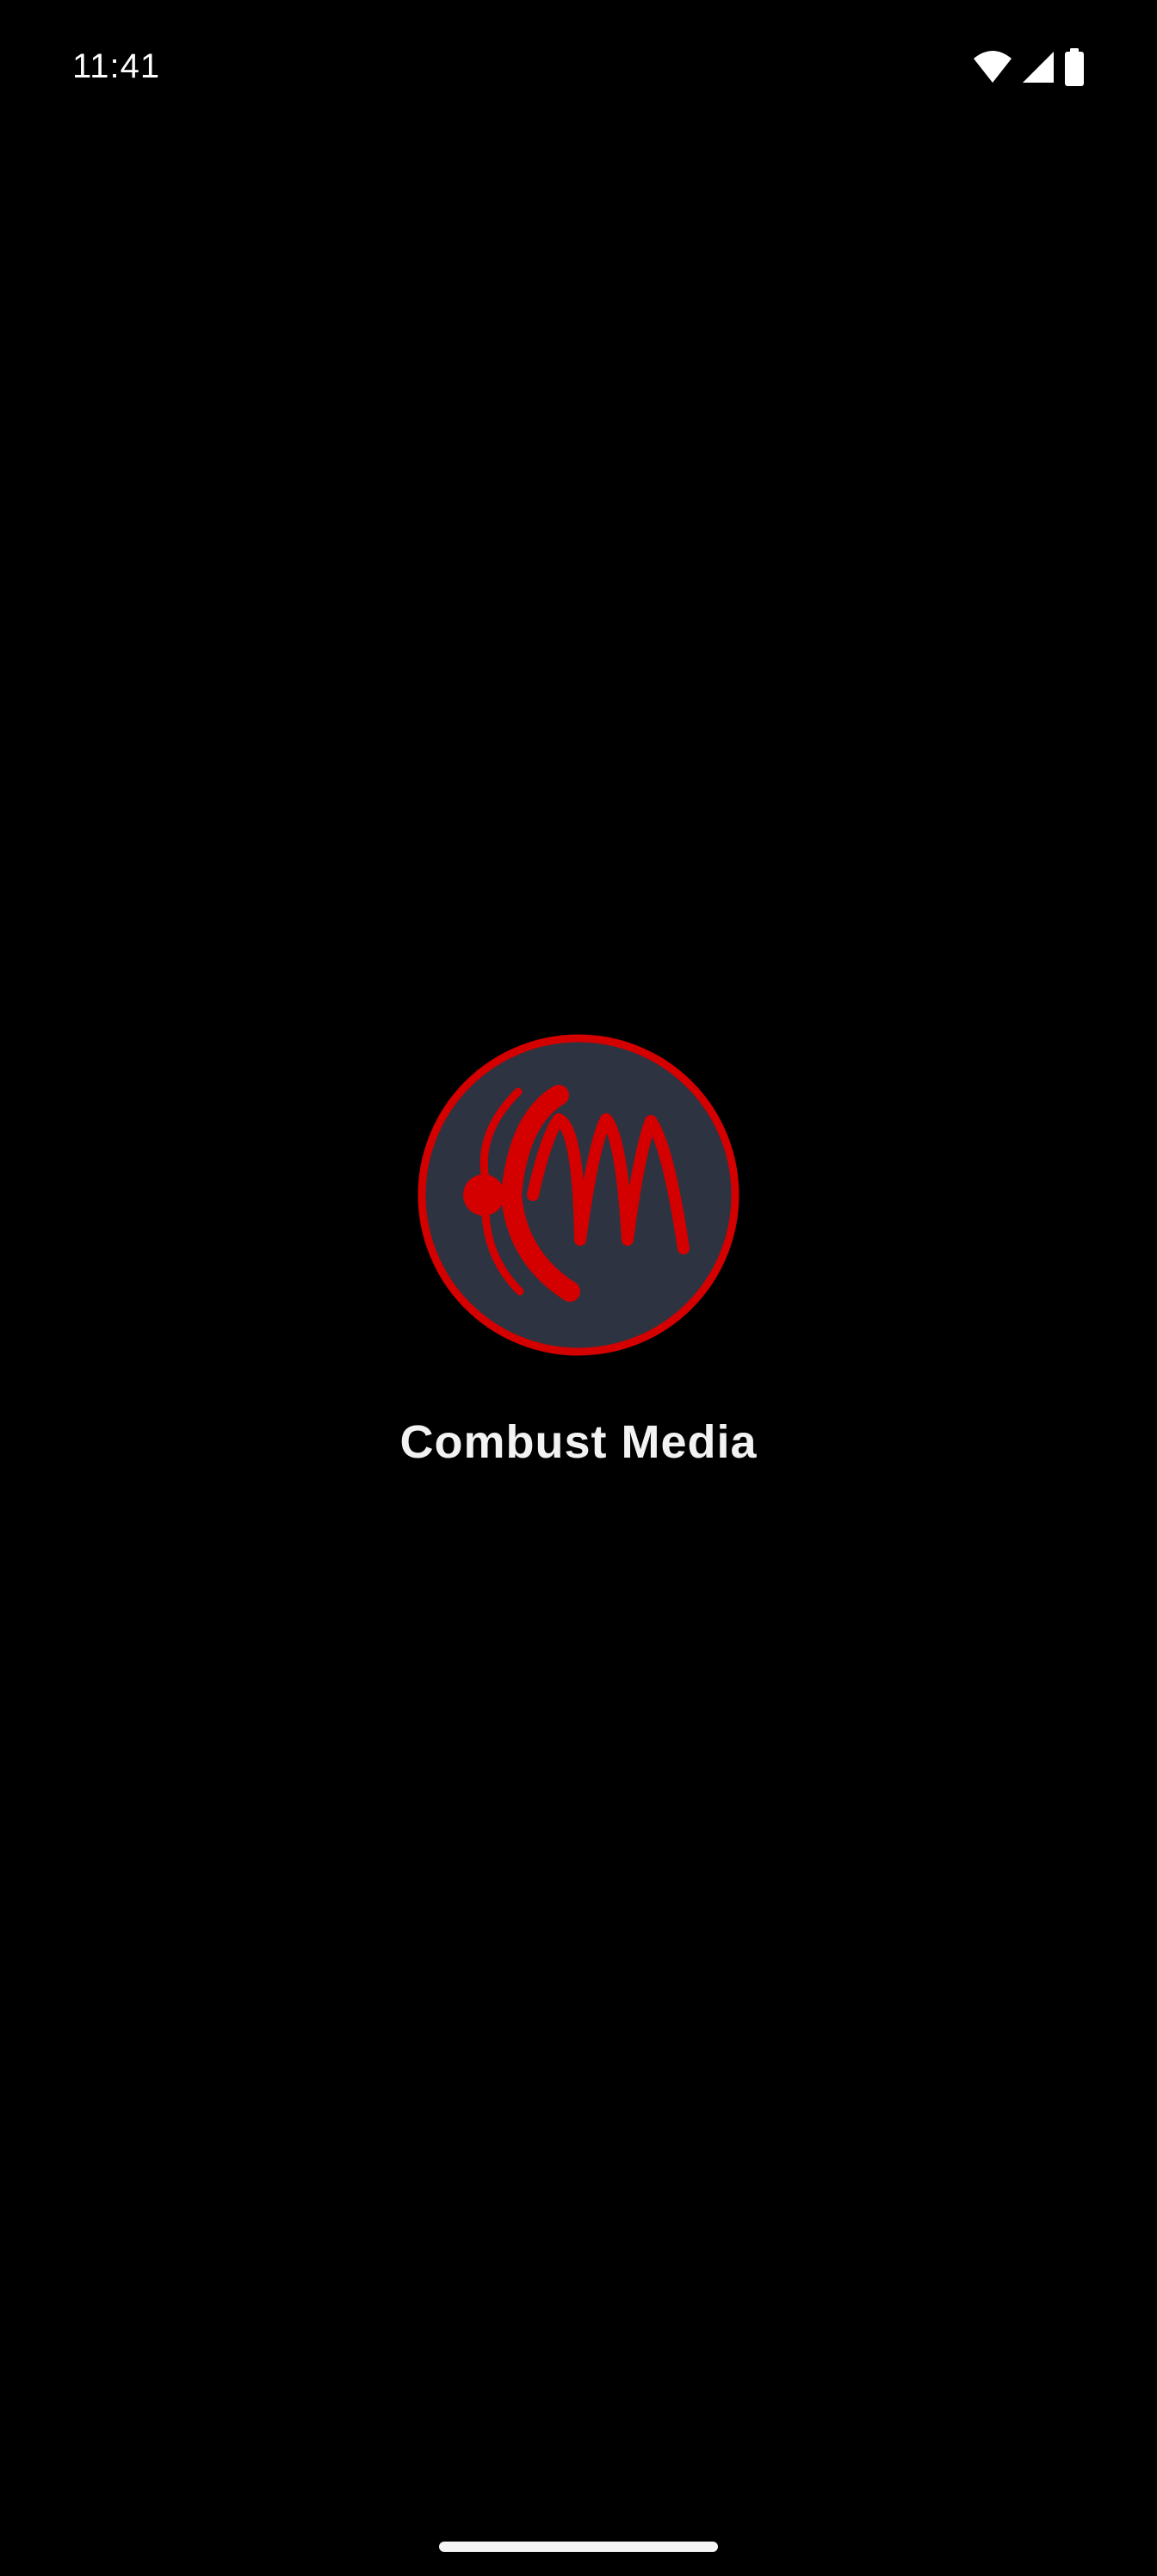  I want to click on battery-icon, so click(1075, 67).